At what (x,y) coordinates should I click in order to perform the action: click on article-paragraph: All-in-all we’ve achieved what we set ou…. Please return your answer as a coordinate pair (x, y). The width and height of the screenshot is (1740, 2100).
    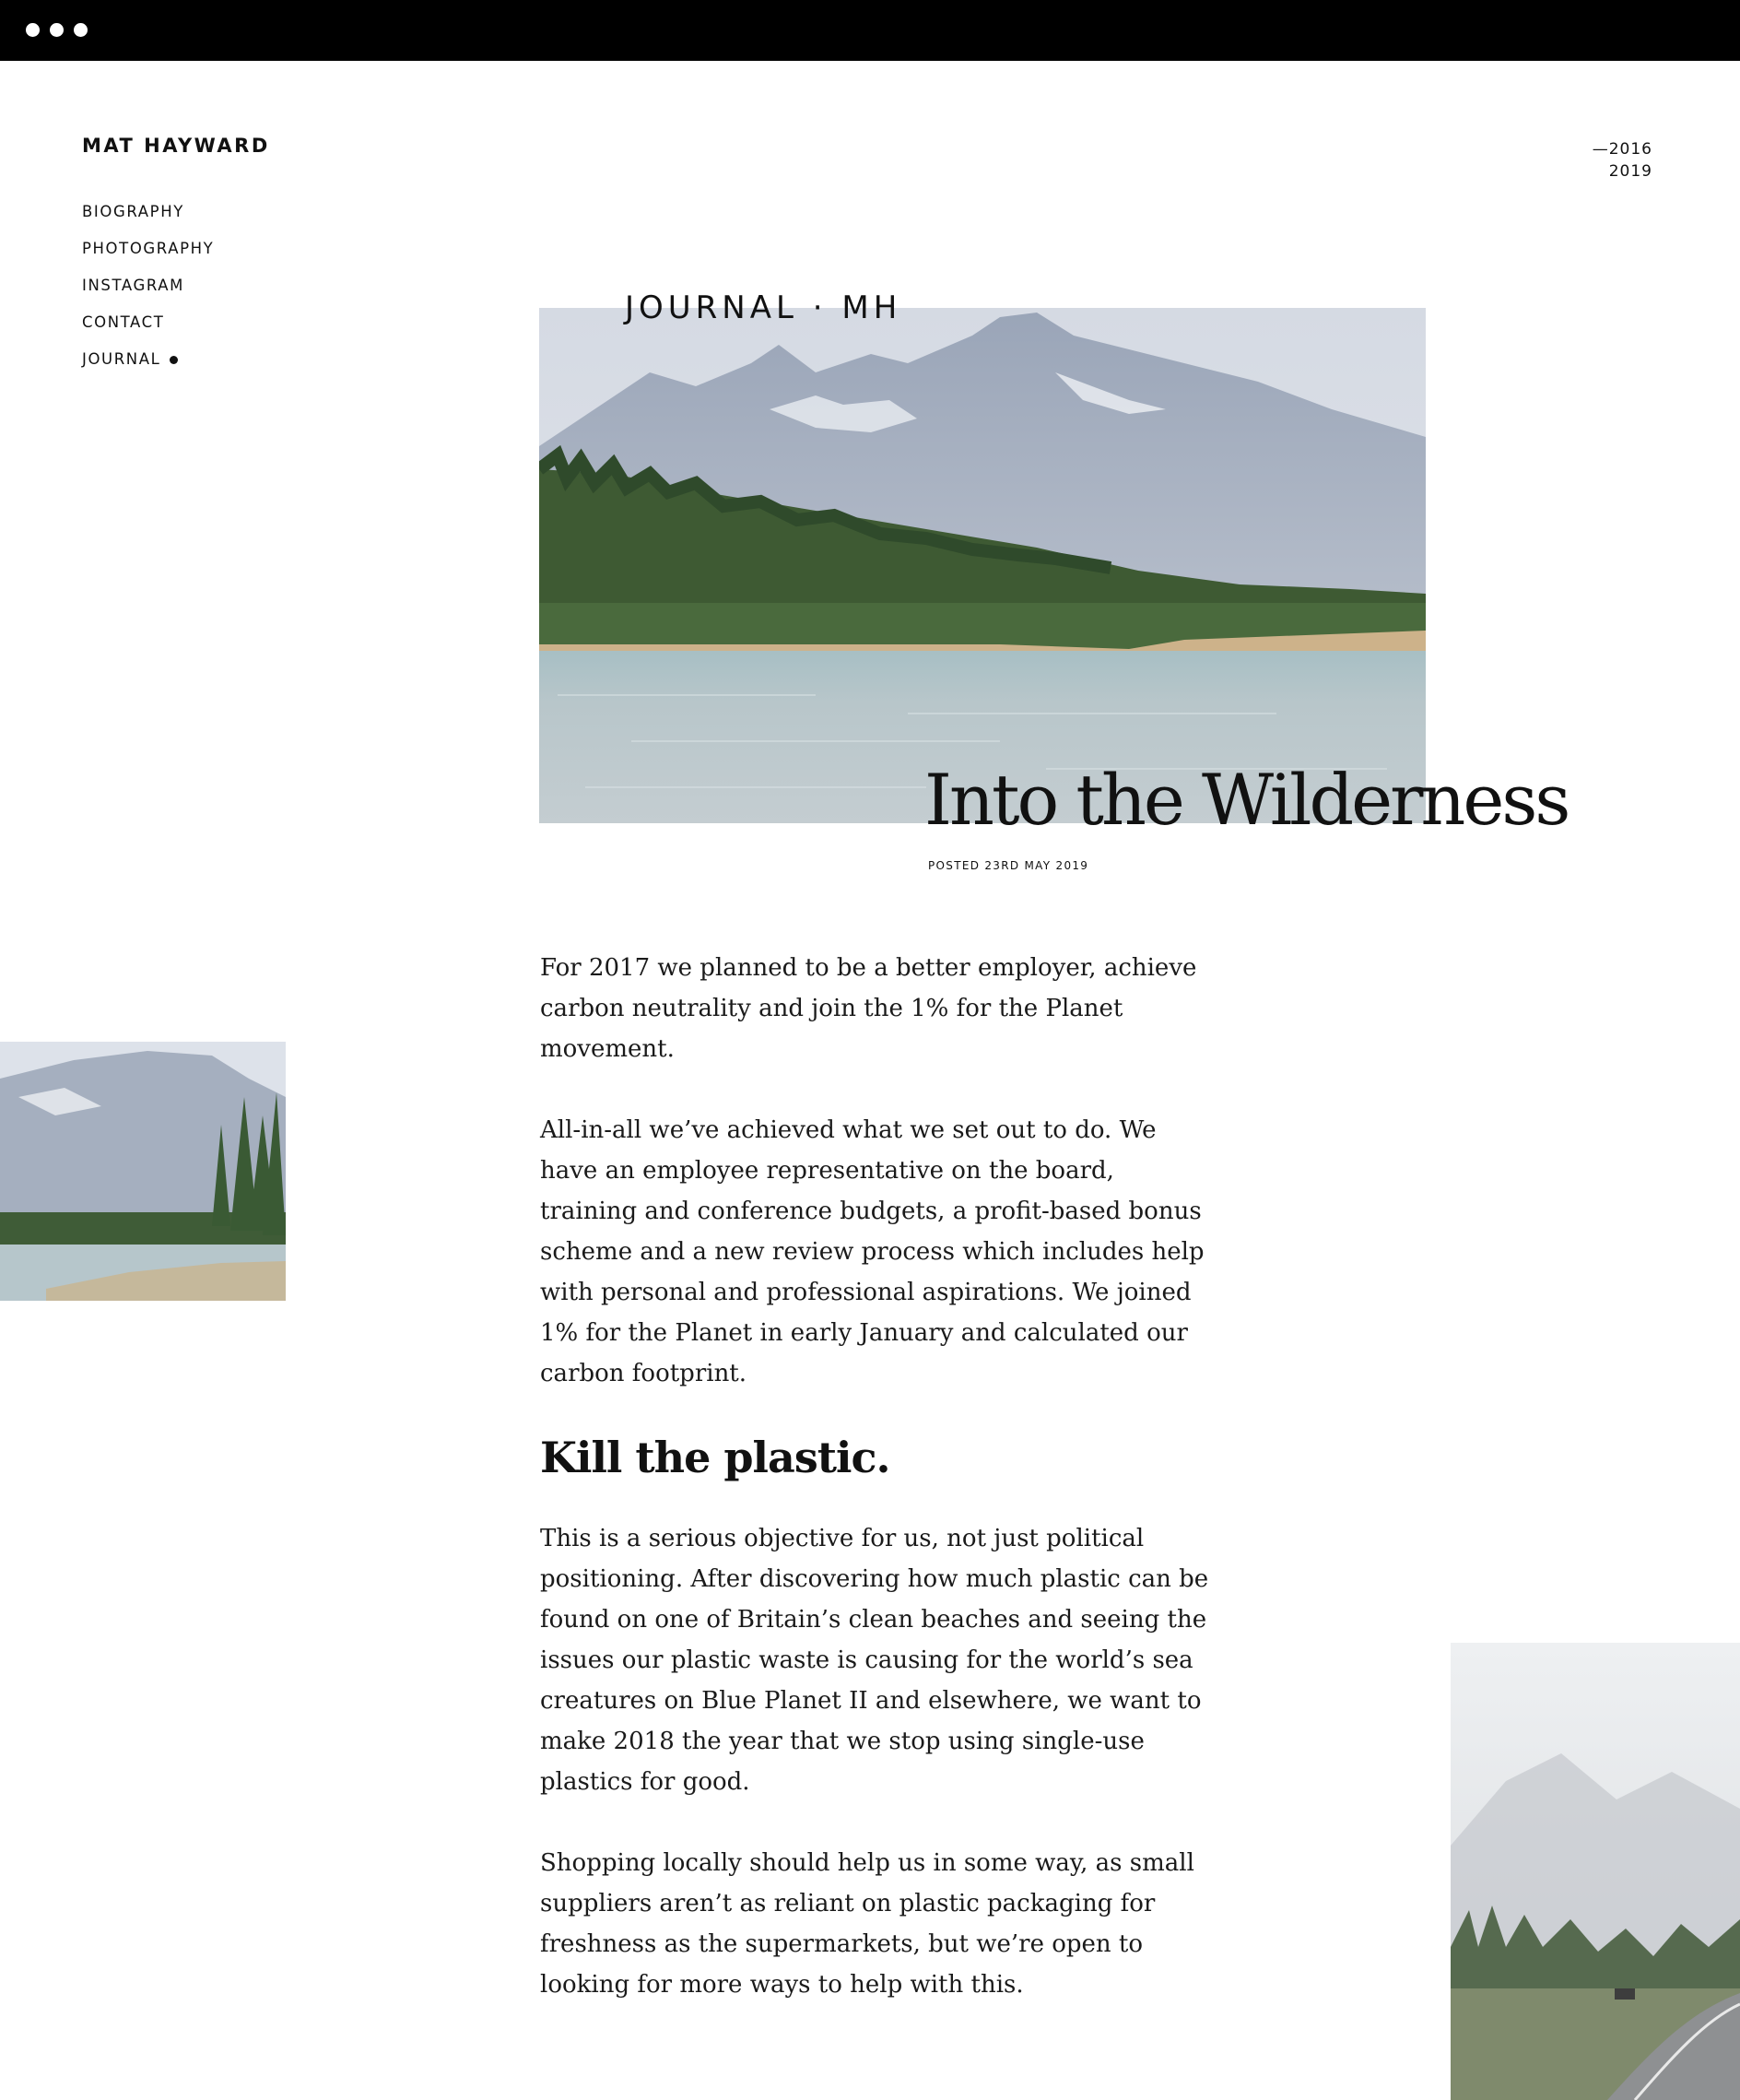
    Looking at the image, I should click on (873, 1251).